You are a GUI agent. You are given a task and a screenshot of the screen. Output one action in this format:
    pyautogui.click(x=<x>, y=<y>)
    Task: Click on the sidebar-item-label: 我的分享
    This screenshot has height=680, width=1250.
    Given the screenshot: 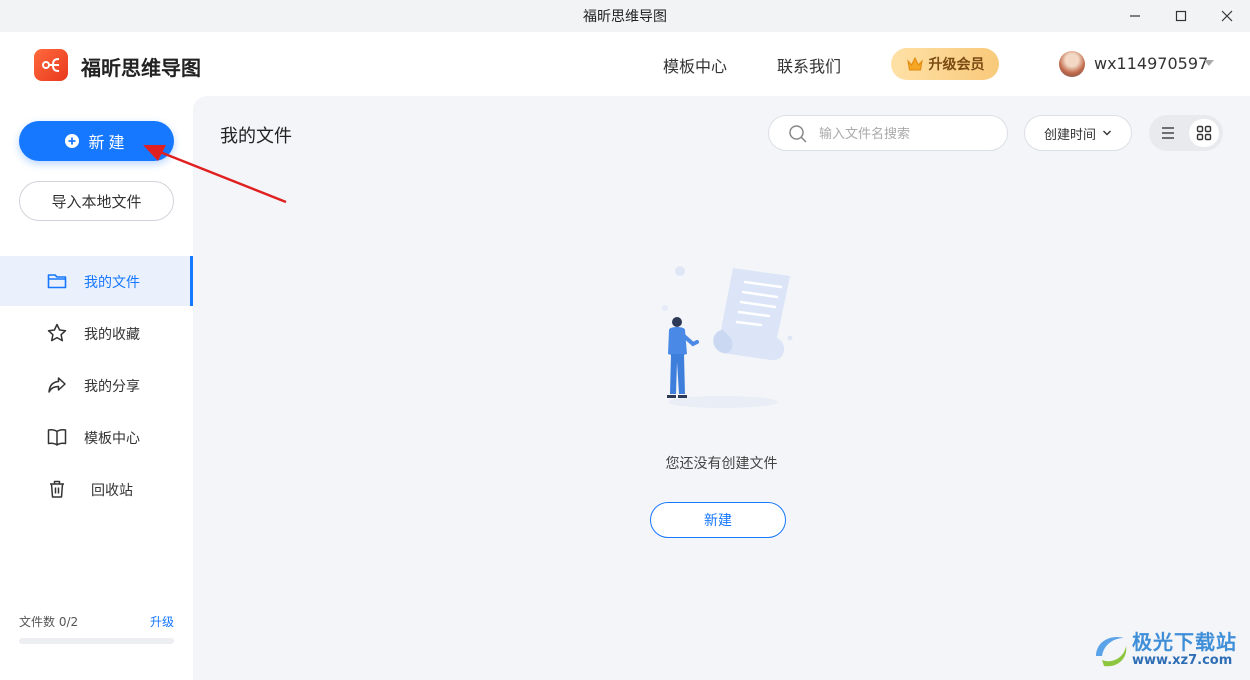 What is the action you would take?
    pyautogui.click(x=112, y=387)
    